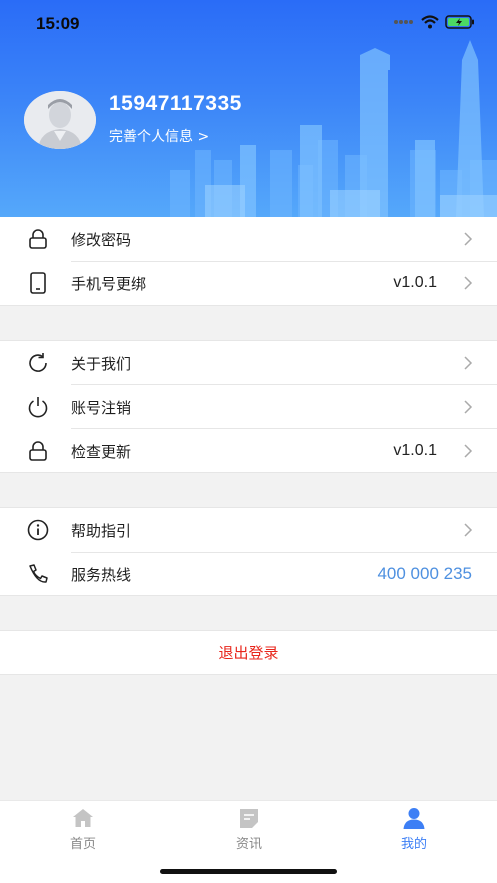 This screenshot has width=497, height=883. What do you see at coordinates (101, 239) in the screenshot?
I see `menu-item-label: 修改密码` at bounding box center [101, 239].